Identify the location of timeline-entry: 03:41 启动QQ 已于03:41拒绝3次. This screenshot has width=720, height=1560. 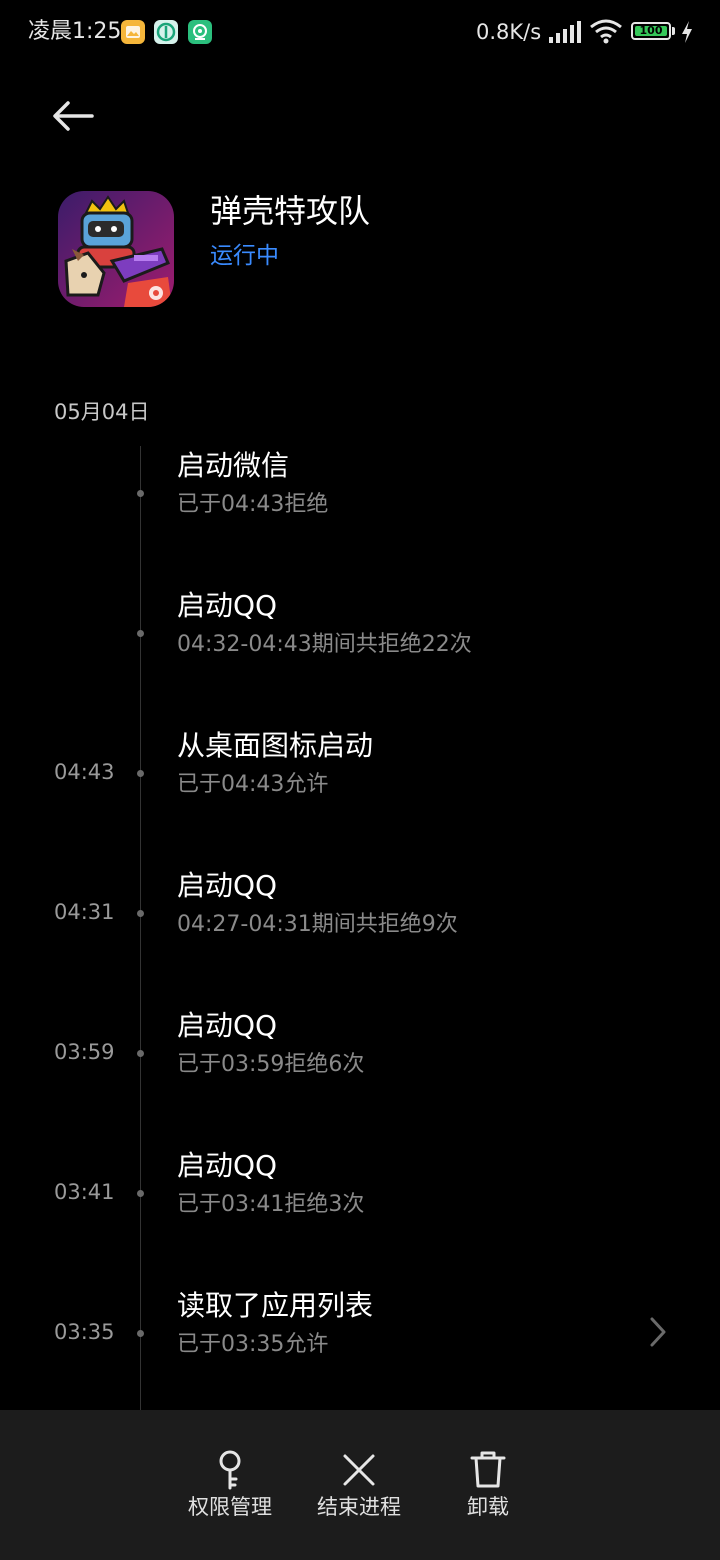
(360, 1218).